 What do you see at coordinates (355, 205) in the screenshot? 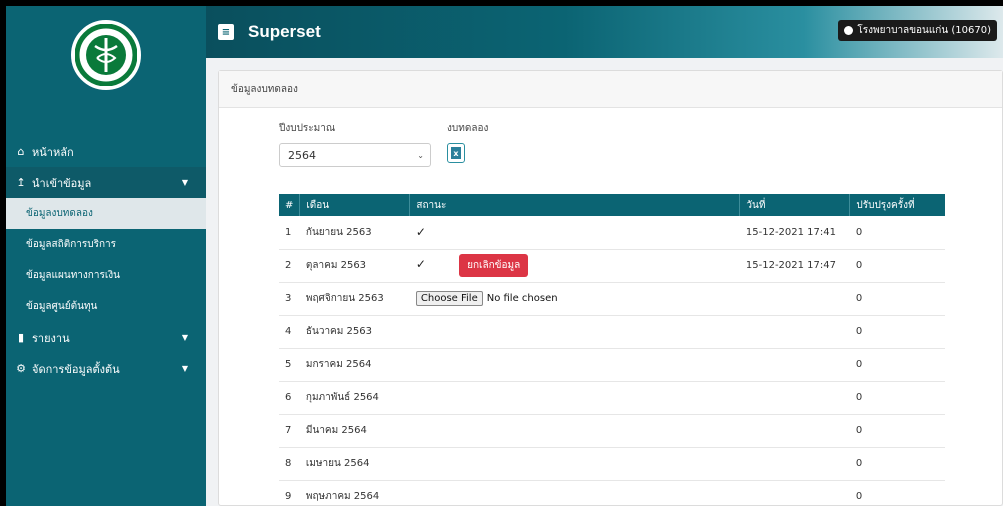
I see `col-month: เดือน` at bounding box center [355, 205].